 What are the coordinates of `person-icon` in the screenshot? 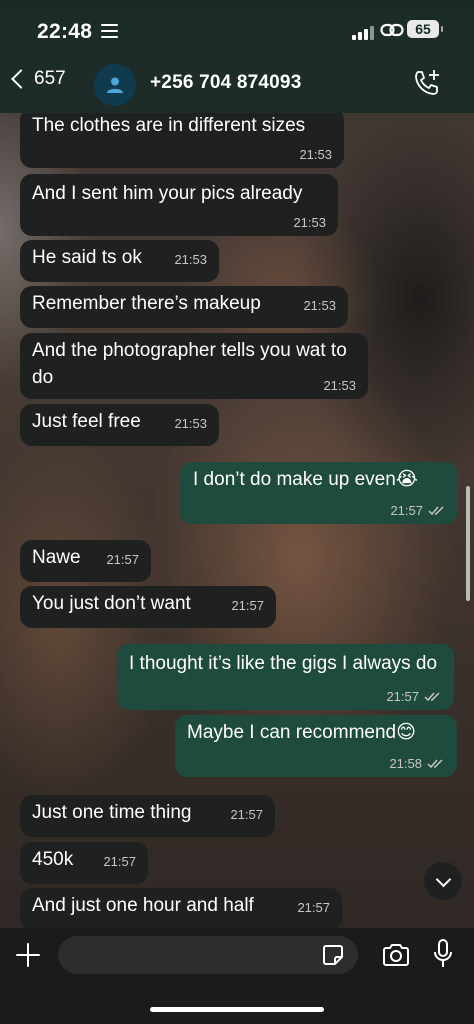 It's located at (115, 85).